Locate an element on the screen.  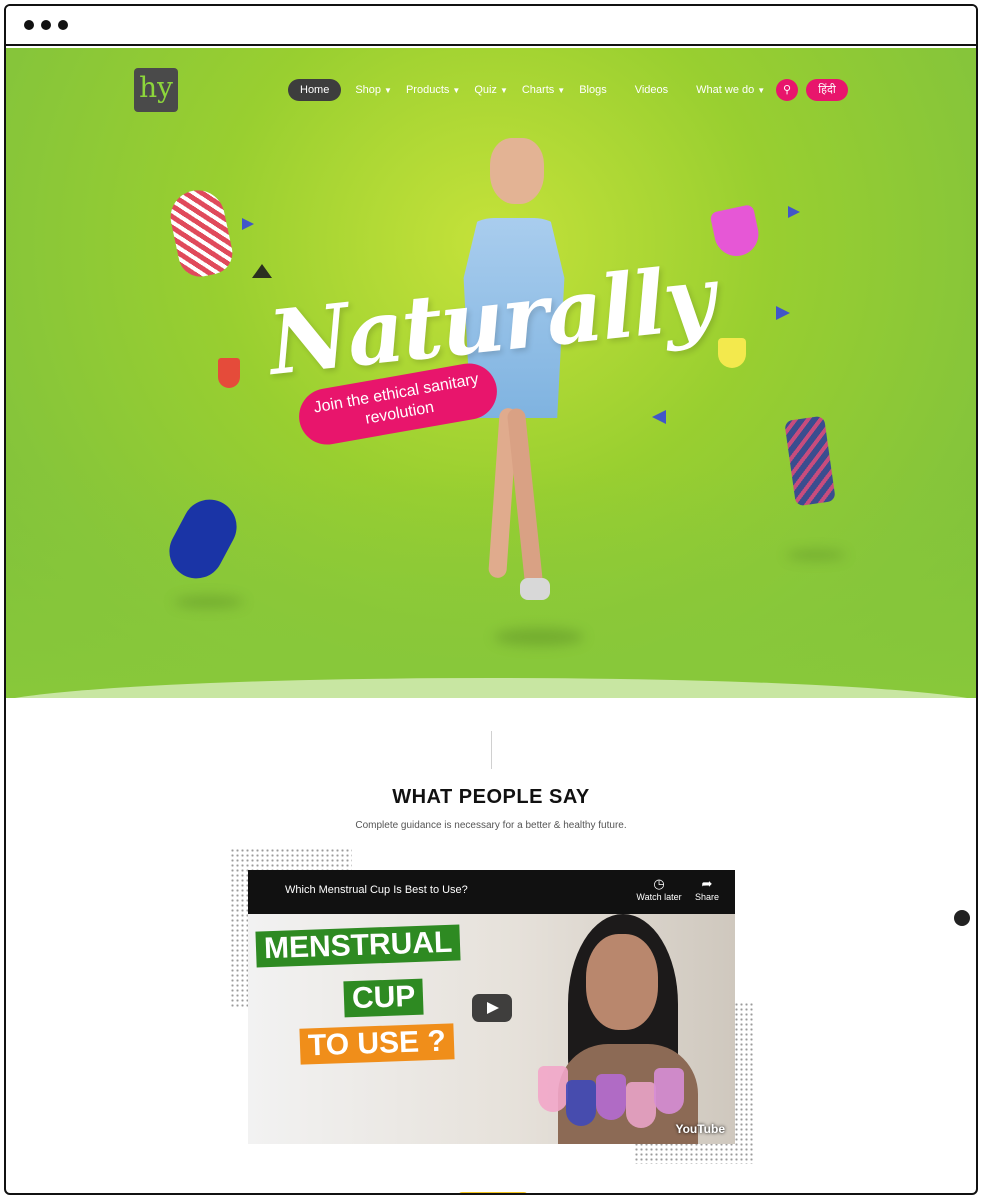
nav-label: Videos is located at coordinates (651, 90).